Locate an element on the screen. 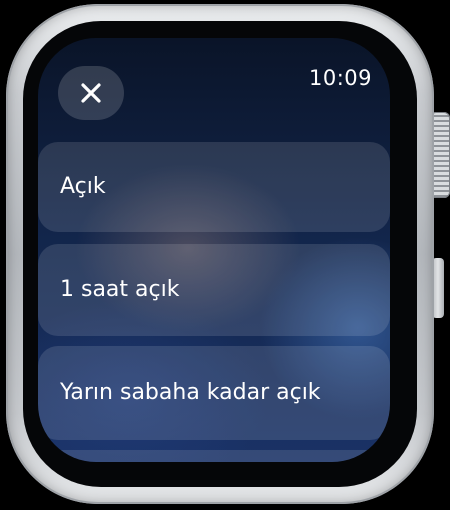 This screenshot has width=450, height=510. option-label: Yarın sabaha kadar açık is located at coordinates (190, 392).